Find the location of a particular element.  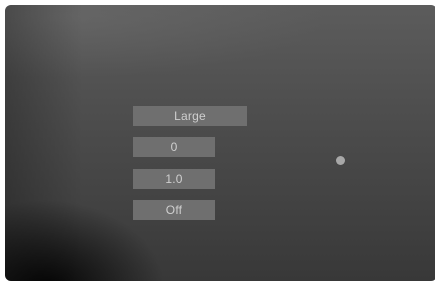

dot-icon is located at coordinates (340, 160).